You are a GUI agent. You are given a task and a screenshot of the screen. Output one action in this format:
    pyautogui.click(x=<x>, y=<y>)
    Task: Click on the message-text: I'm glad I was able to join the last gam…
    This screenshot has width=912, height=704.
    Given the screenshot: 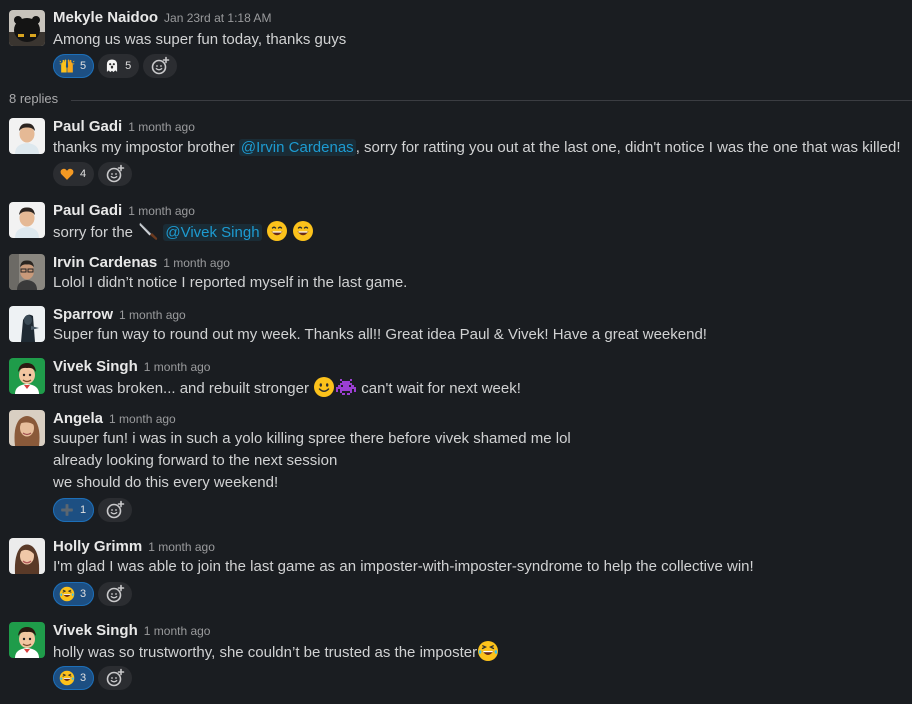 What is the action you would take?
    pyautogui.click(x=403, y=566)
    